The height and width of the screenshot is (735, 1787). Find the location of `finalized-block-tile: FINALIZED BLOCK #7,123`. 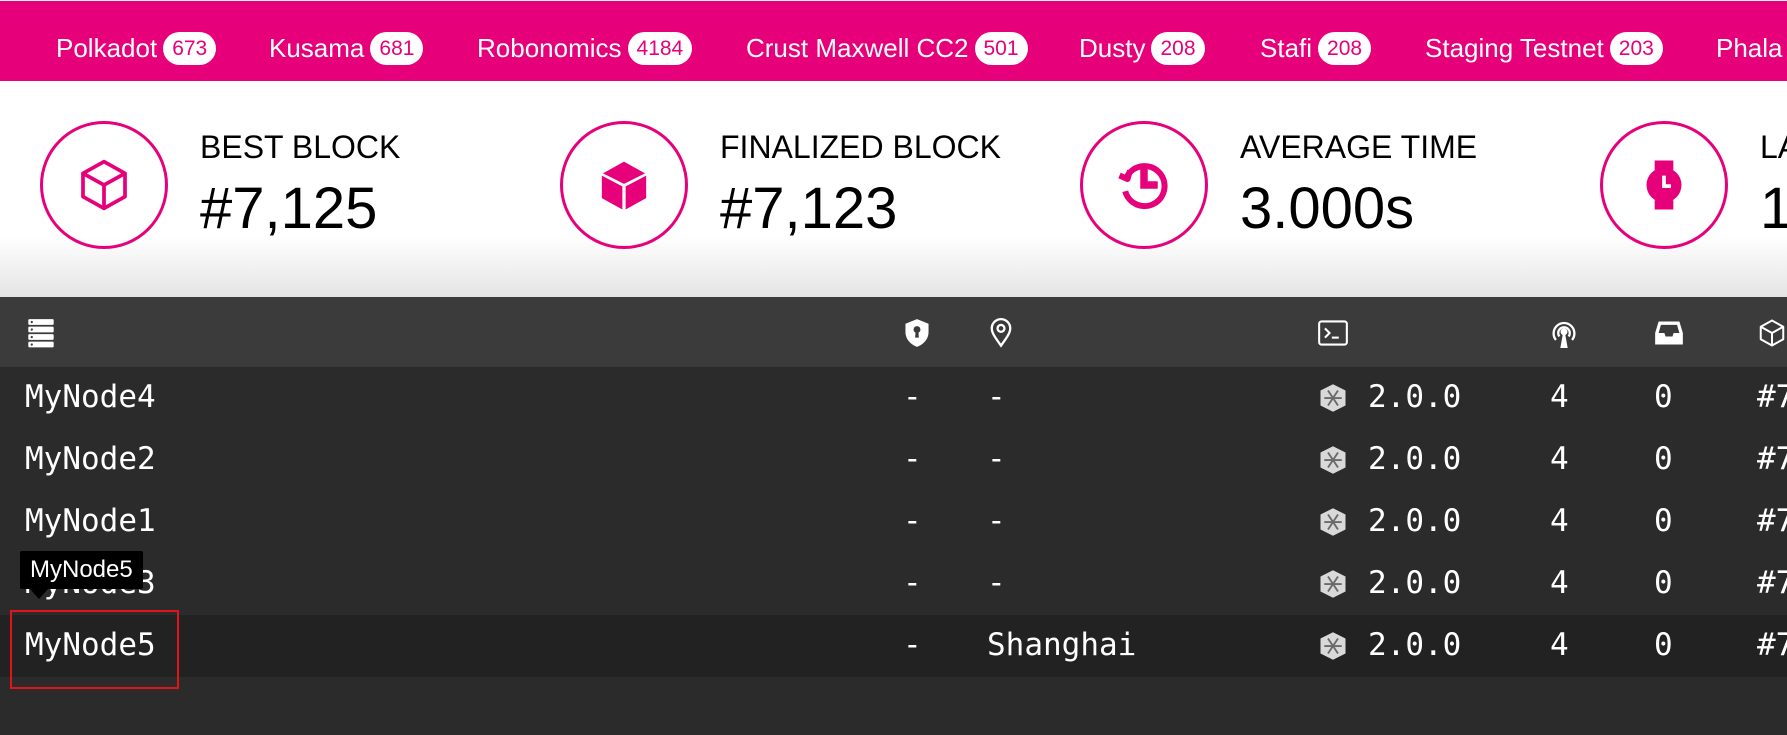

finalized-block-tile: FINALIZED BLOCK #7,123 is located at coordinates (800, 189).